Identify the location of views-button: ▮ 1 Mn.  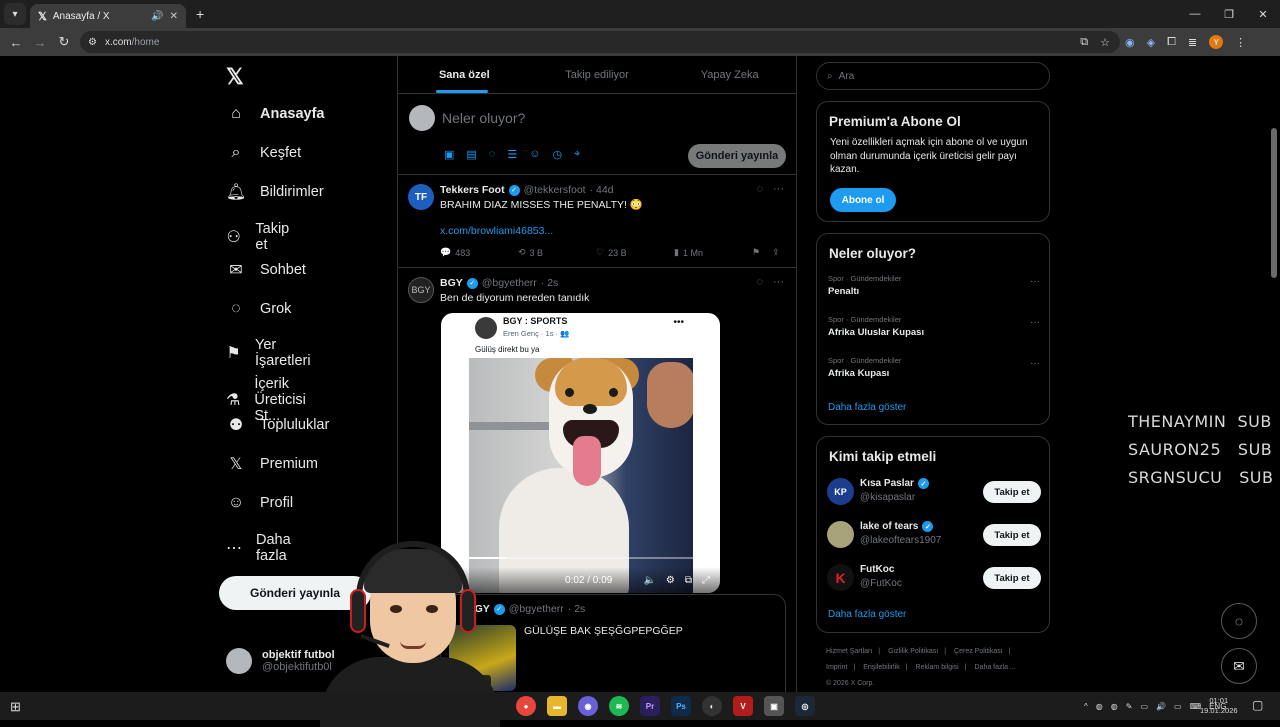
(713, 252).